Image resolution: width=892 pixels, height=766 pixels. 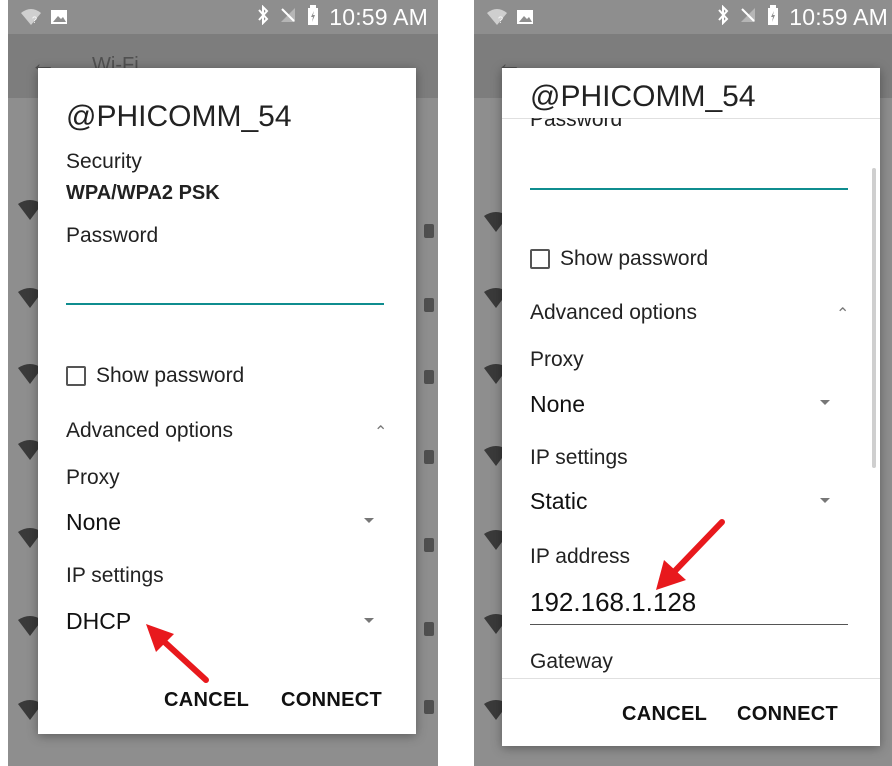 I want to click on scrollbar, so click(x=874, y=318).